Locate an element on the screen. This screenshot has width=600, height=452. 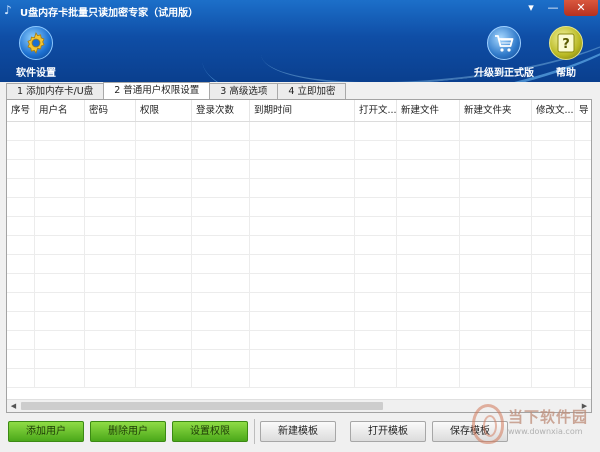
add-user-button: 添加用户 is located at coordinates (46, 431).